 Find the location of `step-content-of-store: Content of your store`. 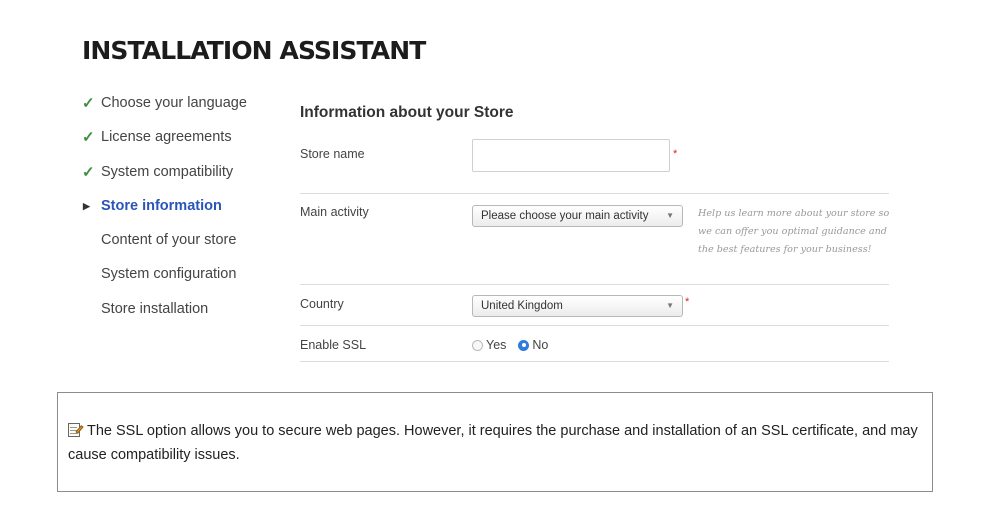

step-content-of-store: Content of your store is located at coordinates (177, 246).